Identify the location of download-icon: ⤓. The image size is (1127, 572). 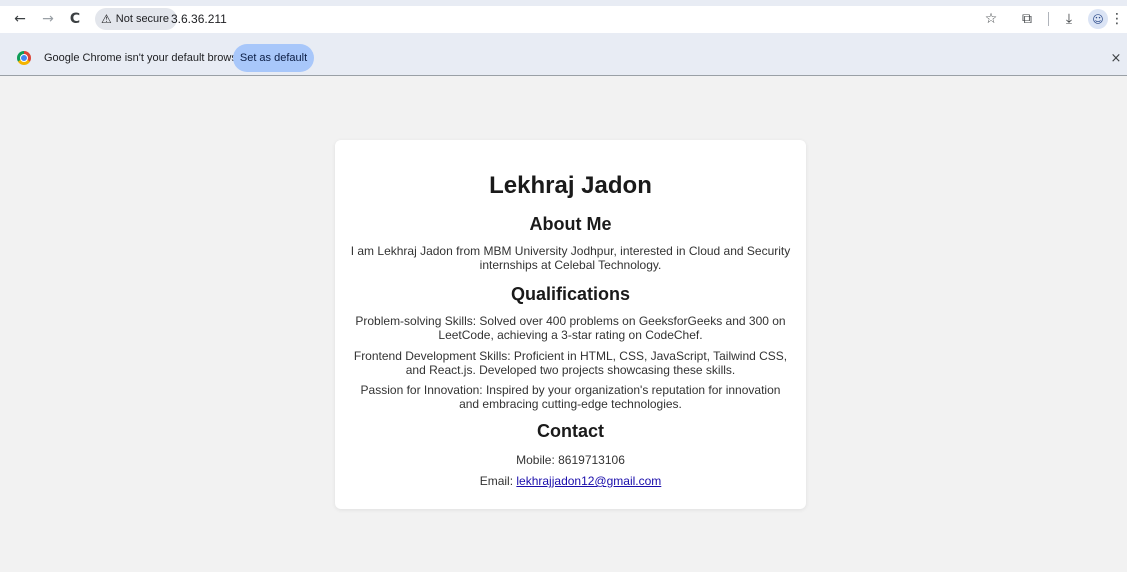
(1069, 19).